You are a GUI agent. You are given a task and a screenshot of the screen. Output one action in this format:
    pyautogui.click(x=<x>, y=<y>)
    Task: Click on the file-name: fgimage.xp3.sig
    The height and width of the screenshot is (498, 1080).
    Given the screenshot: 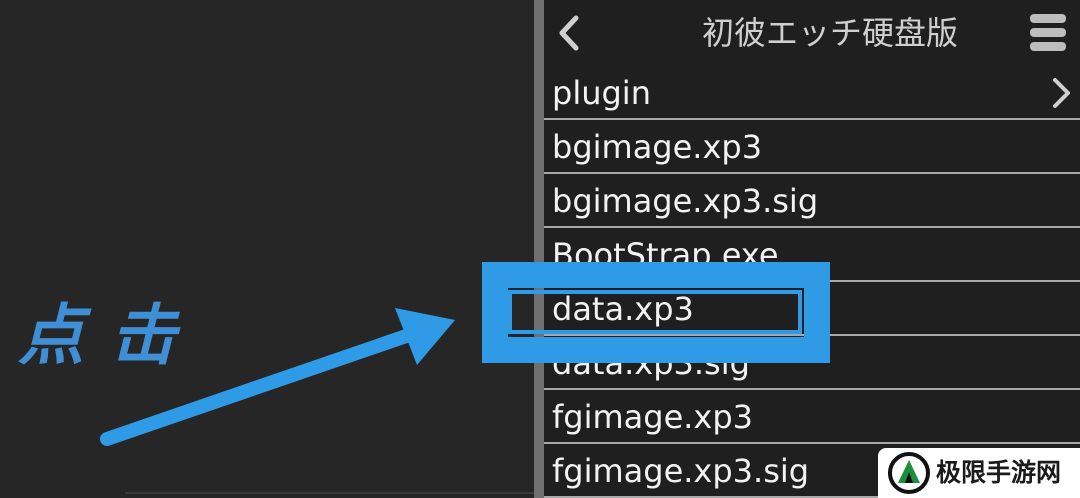 What is the action you would take?
    pyautogui.click(x=681, y=471)
    